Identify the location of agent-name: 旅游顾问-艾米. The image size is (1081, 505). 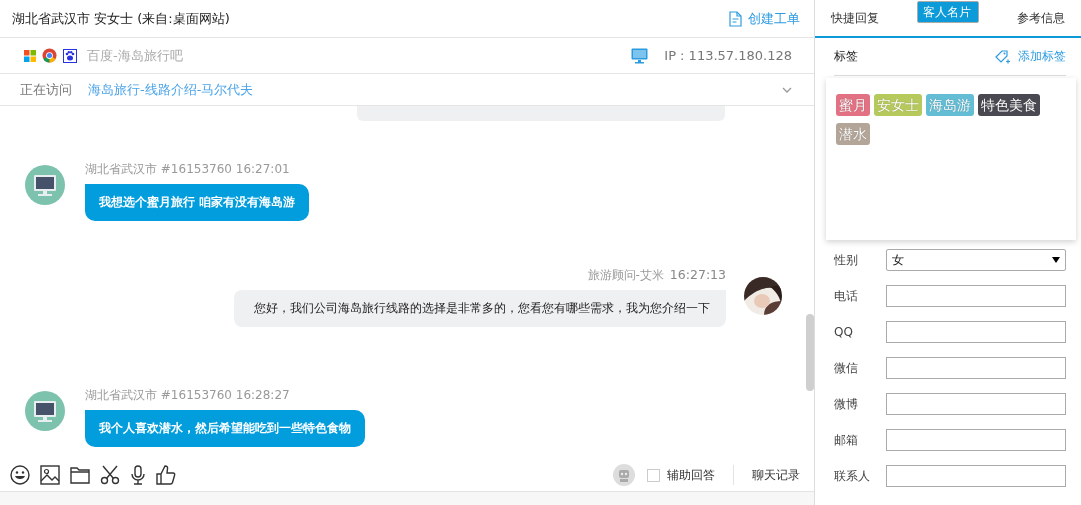
(625, 275).